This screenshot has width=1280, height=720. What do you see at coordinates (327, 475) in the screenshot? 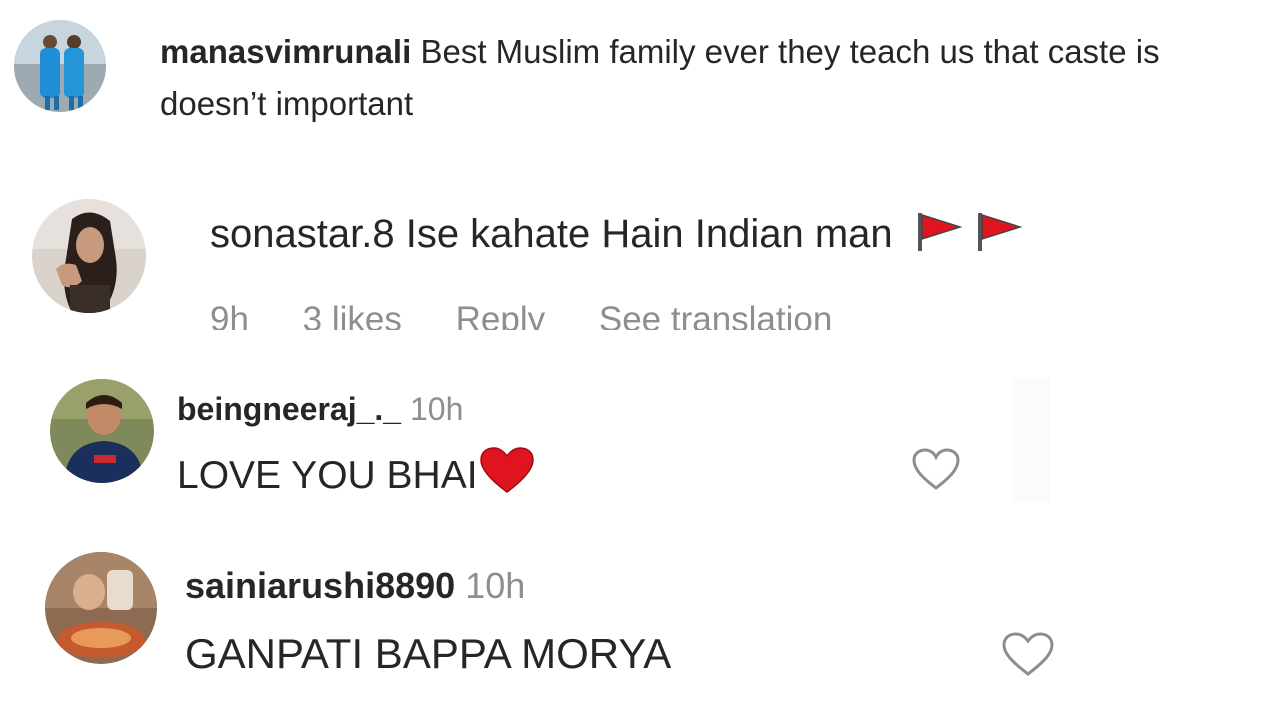
I see `comment-body: LOVE YOU BHAI` at bounding box center [327, 475].